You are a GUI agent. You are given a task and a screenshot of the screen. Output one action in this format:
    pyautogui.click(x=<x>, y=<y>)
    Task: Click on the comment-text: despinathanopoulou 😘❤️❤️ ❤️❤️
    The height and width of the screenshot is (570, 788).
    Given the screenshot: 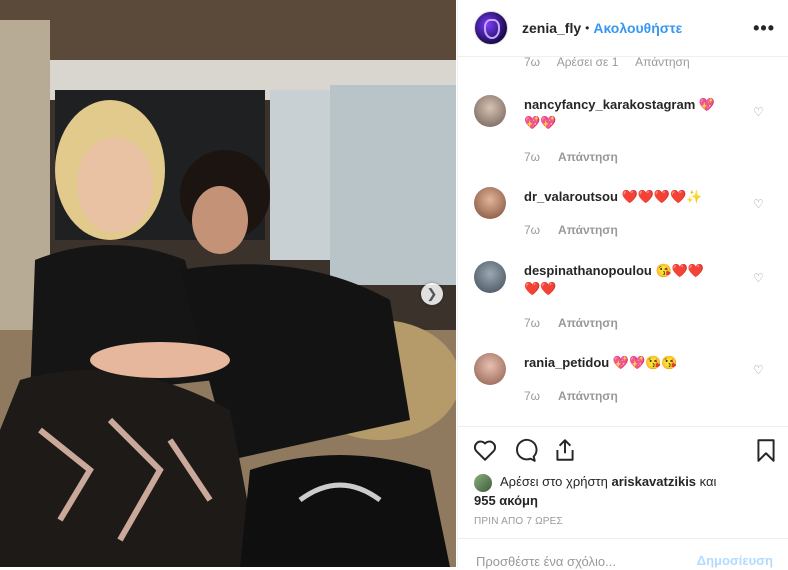 What is the action you would take?
    pyautogui.click(x=634, y=280)
    